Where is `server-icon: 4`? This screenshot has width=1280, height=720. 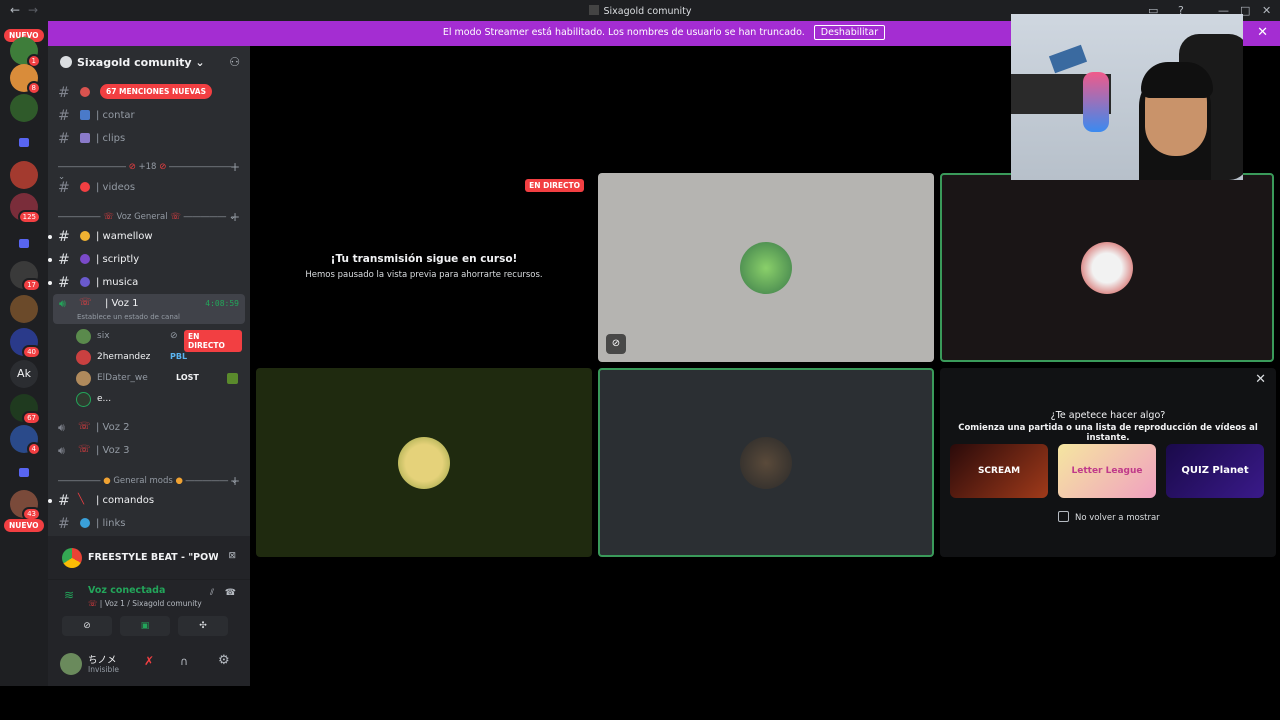 server-icon: 4 is located at coordinates (25, 440).